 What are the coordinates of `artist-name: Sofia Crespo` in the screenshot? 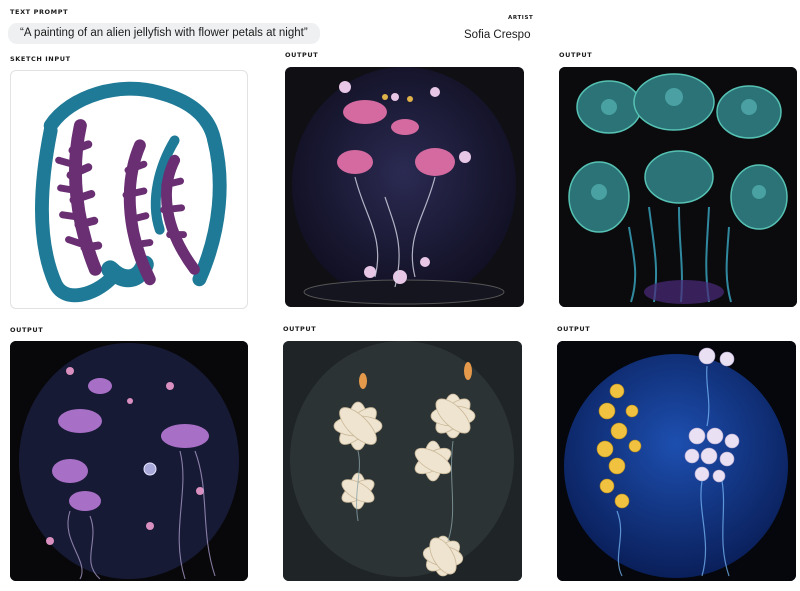 It's located at (497, 35).